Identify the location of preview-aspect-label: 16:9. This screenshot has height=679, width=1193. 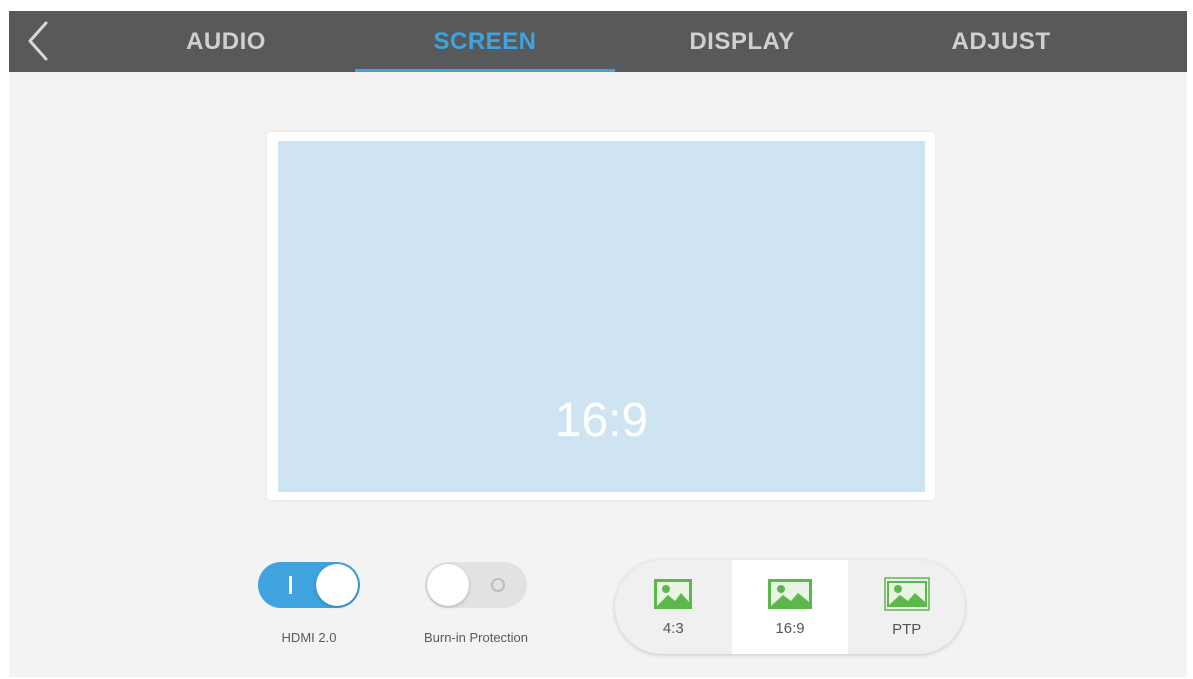
(601, 420).